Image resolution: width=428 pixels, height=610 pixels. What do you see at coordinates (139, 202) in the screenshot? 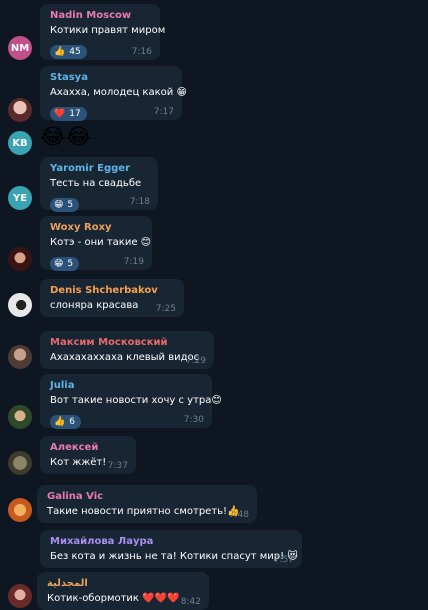
I see `message-time: 7:18` at bounding box center [139, 202].